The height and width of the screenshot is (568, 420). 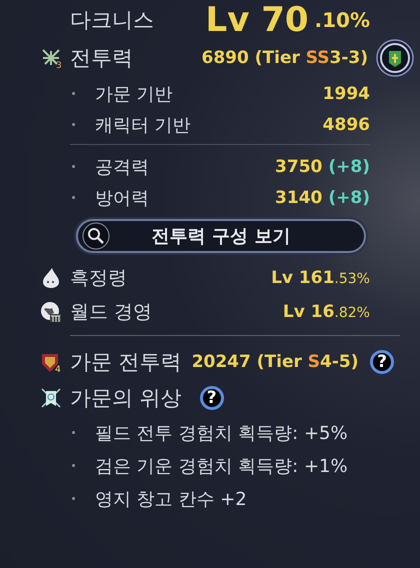 I want to click on stat-label: 월드 경영, so click(x=111, y=312).